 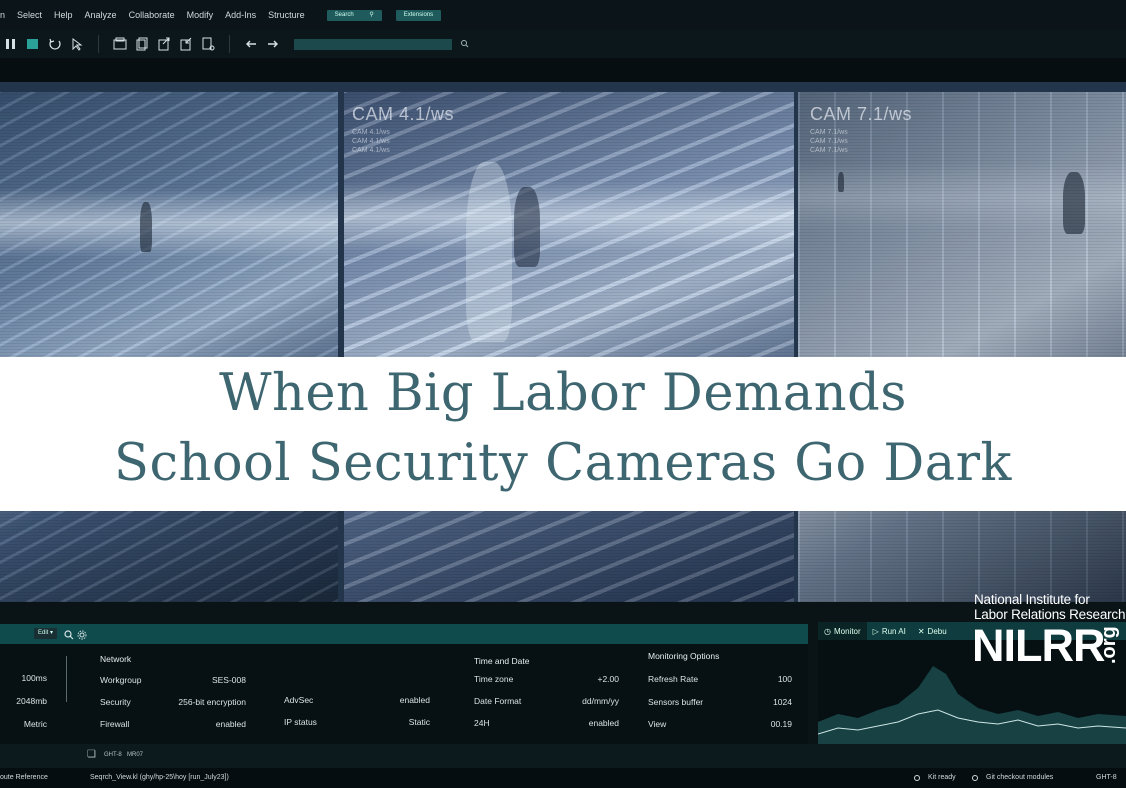 What do you see at coordinates (152, 15) in the screenshot?
I see `menu-item-collaborate: Collaborate` at bounding box center [152, 15].